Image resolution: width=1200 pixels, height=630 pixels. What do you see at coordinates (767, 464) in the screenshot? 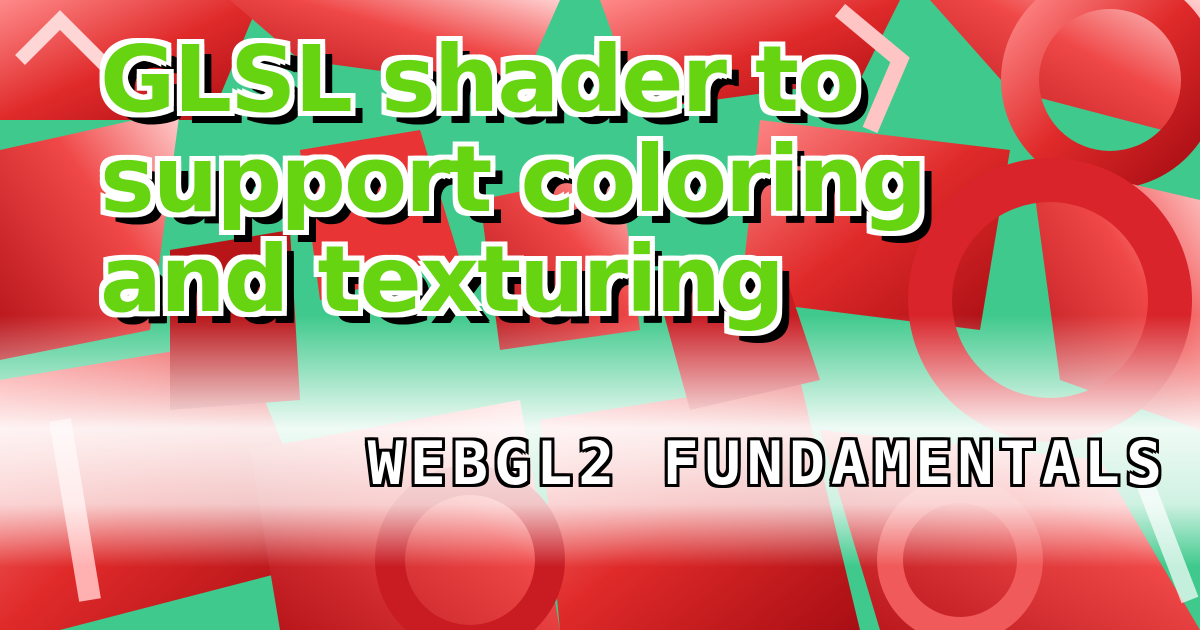
I see `site-brand: WEBGL2 FUNDAMENTALS` at bounding box center [767, 464].